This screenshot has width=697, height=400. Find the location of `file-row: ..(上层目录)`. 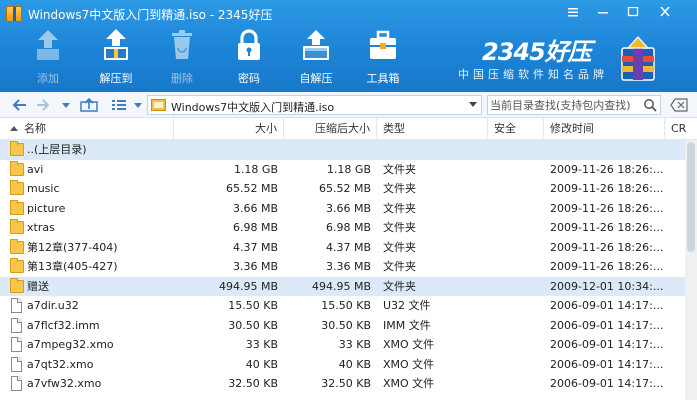

file-row: ..(上层目录) is located at coordinates (348, 150).